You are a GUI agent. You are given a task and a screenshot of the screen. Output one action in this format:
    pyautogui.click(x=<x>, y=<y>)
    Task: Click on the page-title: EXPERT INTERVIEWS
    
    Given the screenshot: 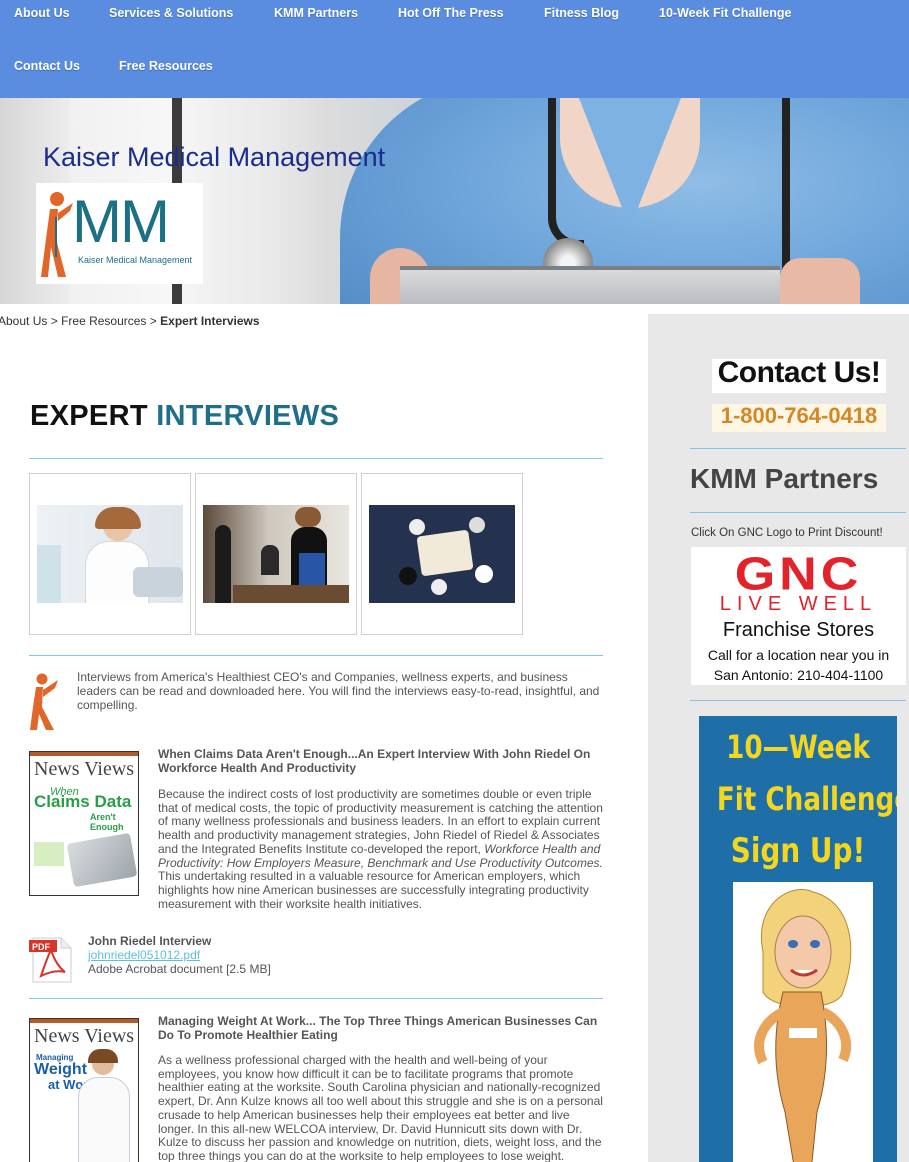 What is the action you would take?
    pyautogui.click(x=184, y=416)
    